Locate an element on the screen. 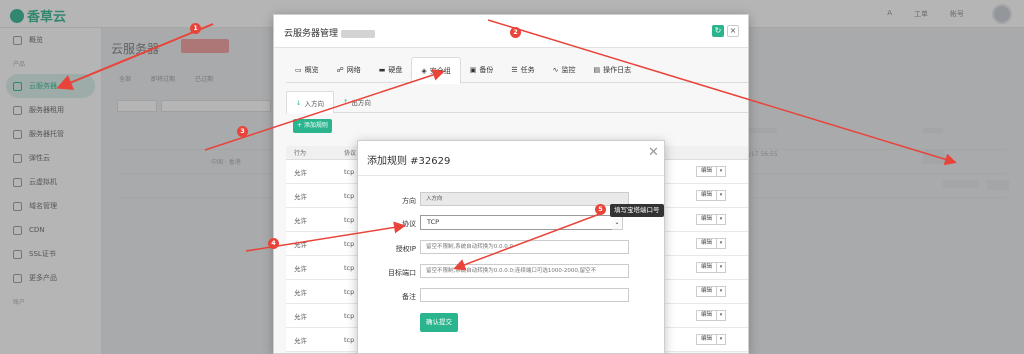 The image size is (1024, 354). annotation-badge-4: 4 is located at coordinates (273, 243).